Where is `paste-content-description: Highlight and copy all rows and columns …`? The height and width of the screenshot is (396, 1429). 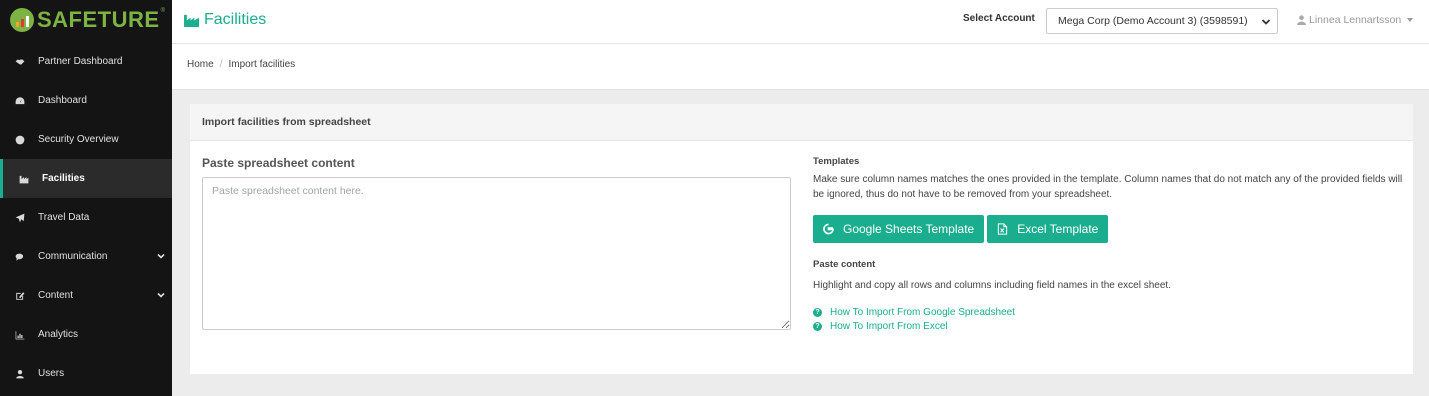 paste-content-description: Highlight and copy all rows and columns … is located at coordinates (992, 285).